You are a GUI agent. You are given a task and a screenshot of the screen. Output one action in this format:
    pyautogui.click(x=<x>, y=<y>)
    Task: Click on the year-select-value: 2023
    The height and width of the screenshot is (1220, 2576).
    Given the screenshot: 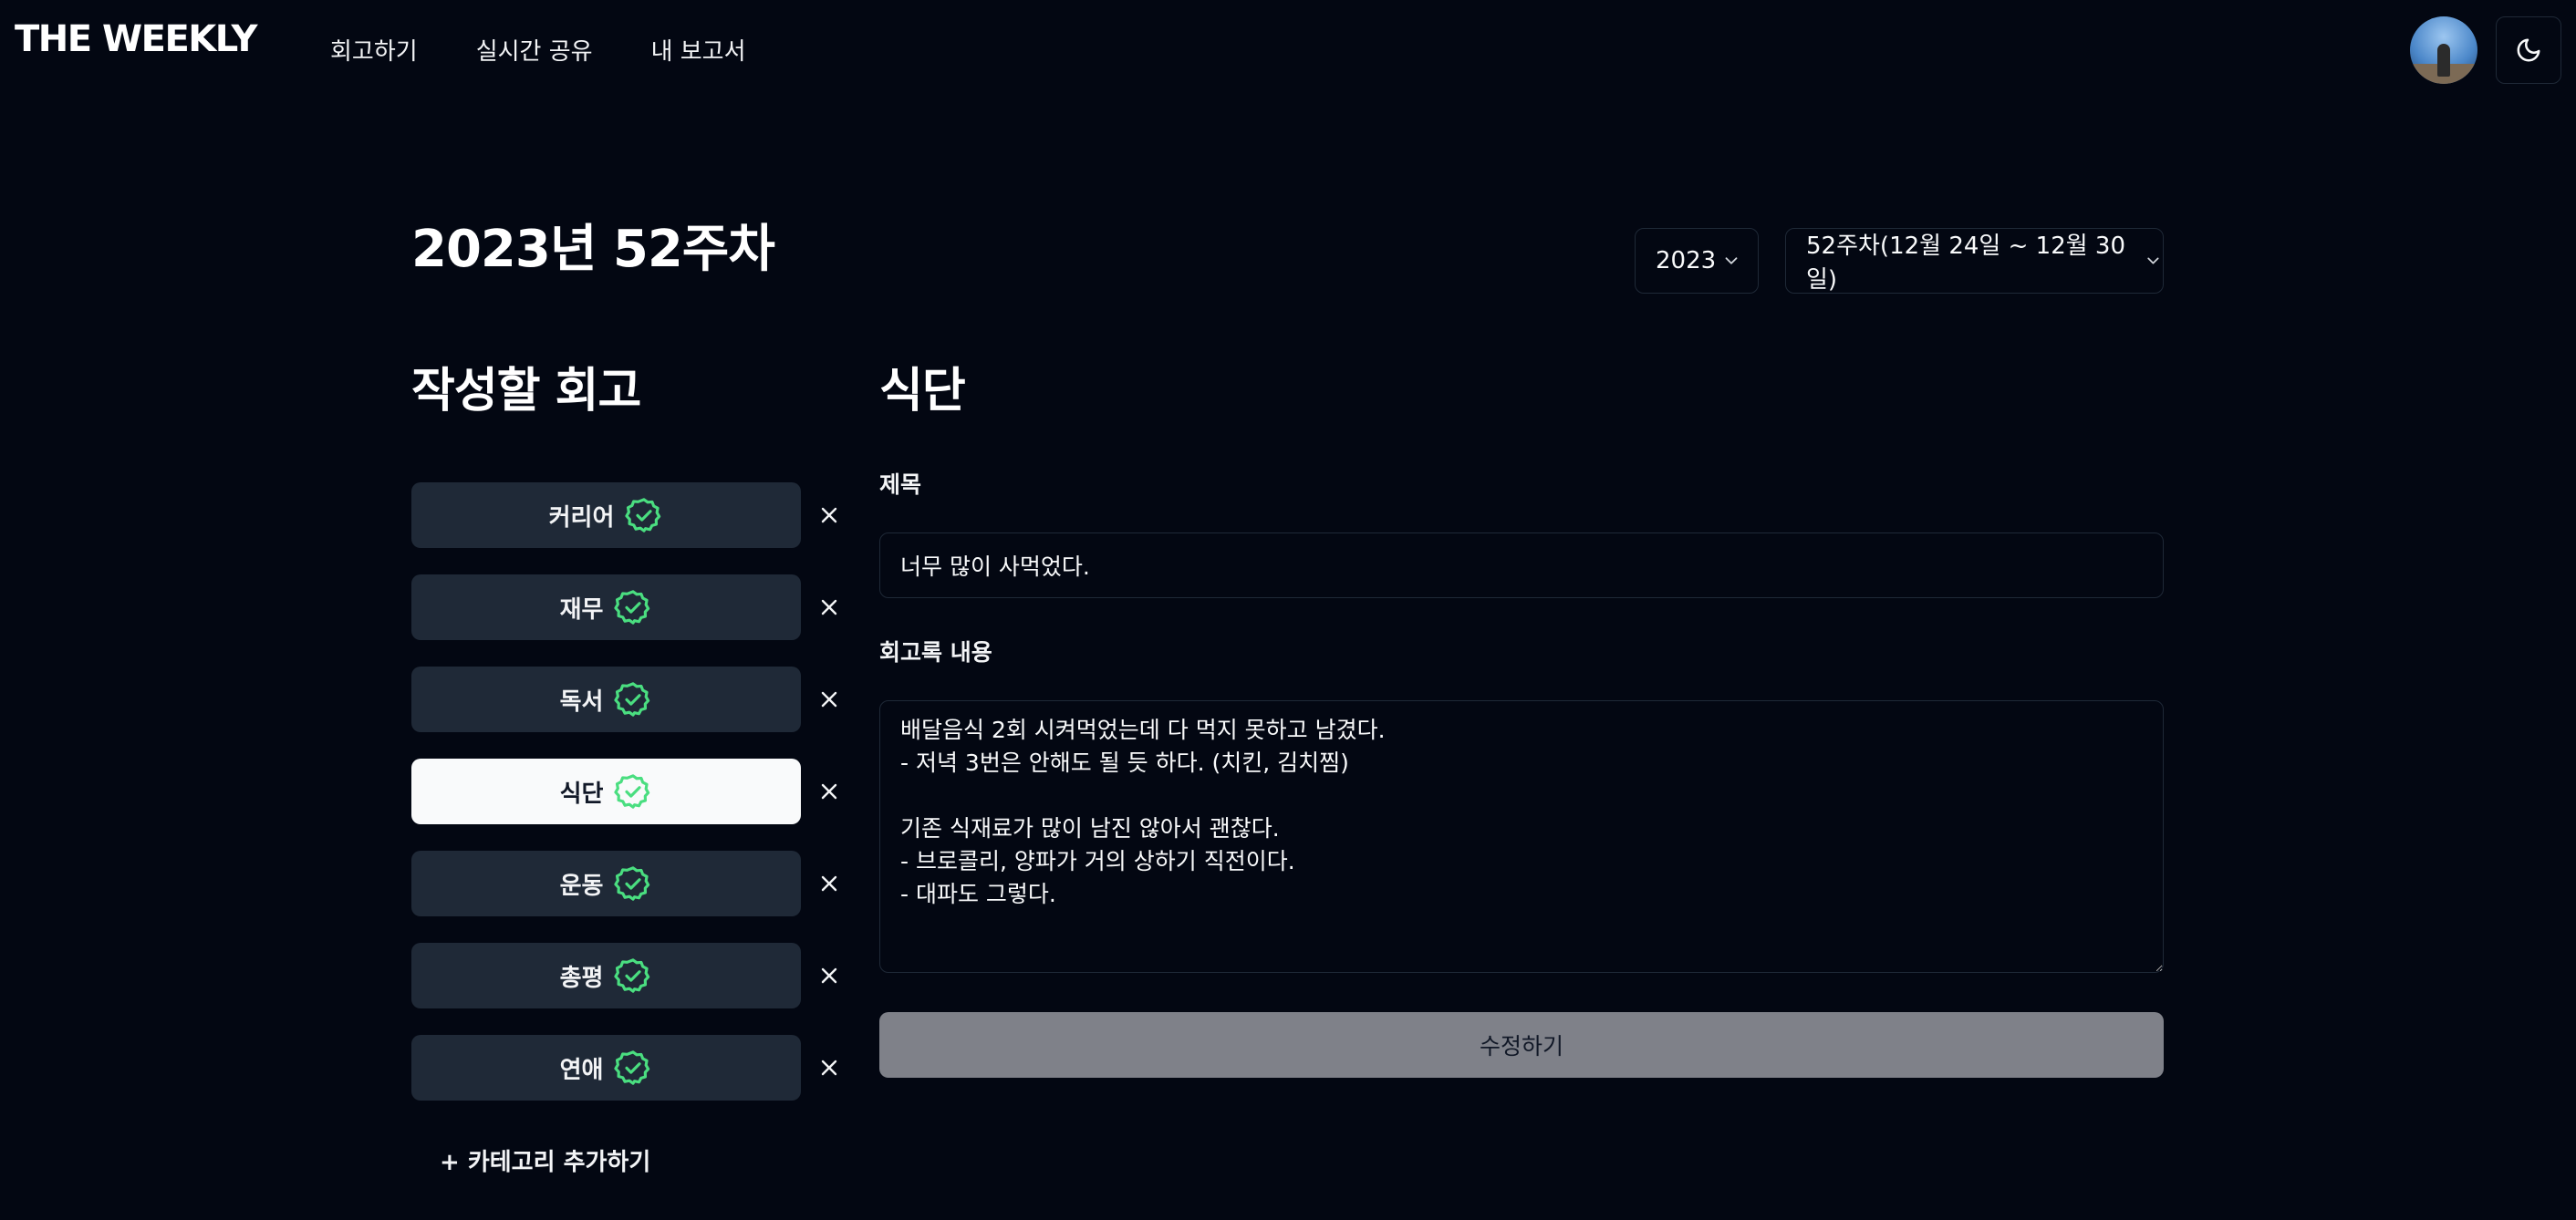 What is the action you would take?
    pyautogui.click(x=1686, y=260)
    